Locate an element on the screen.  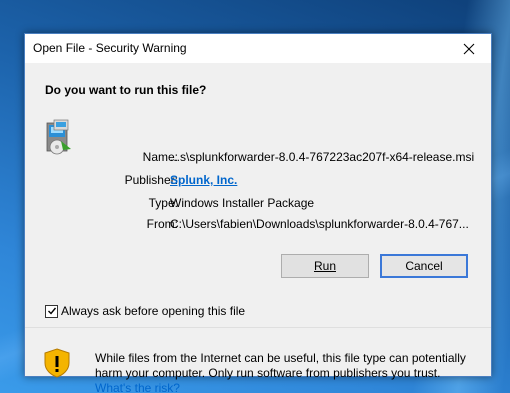
publisher-link: Splunk, Inc. is located at coordinates (203, 180).